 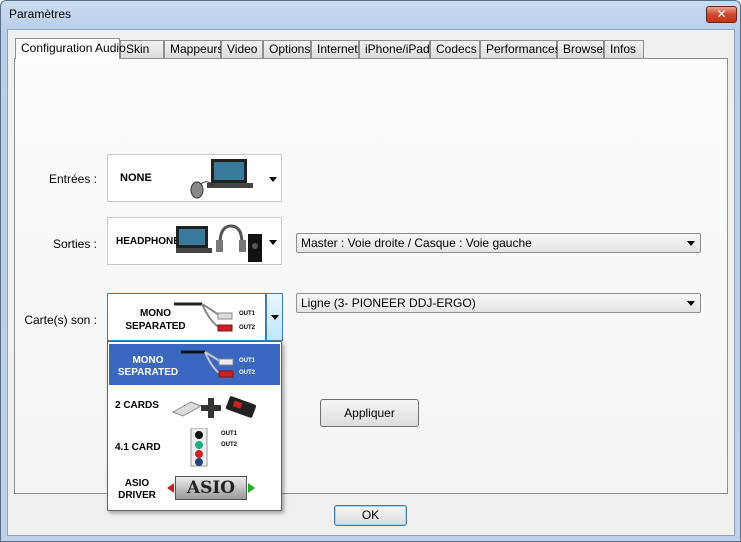 I want to click on option-label: MONO SEPARATED, so click(x=148, y=367).